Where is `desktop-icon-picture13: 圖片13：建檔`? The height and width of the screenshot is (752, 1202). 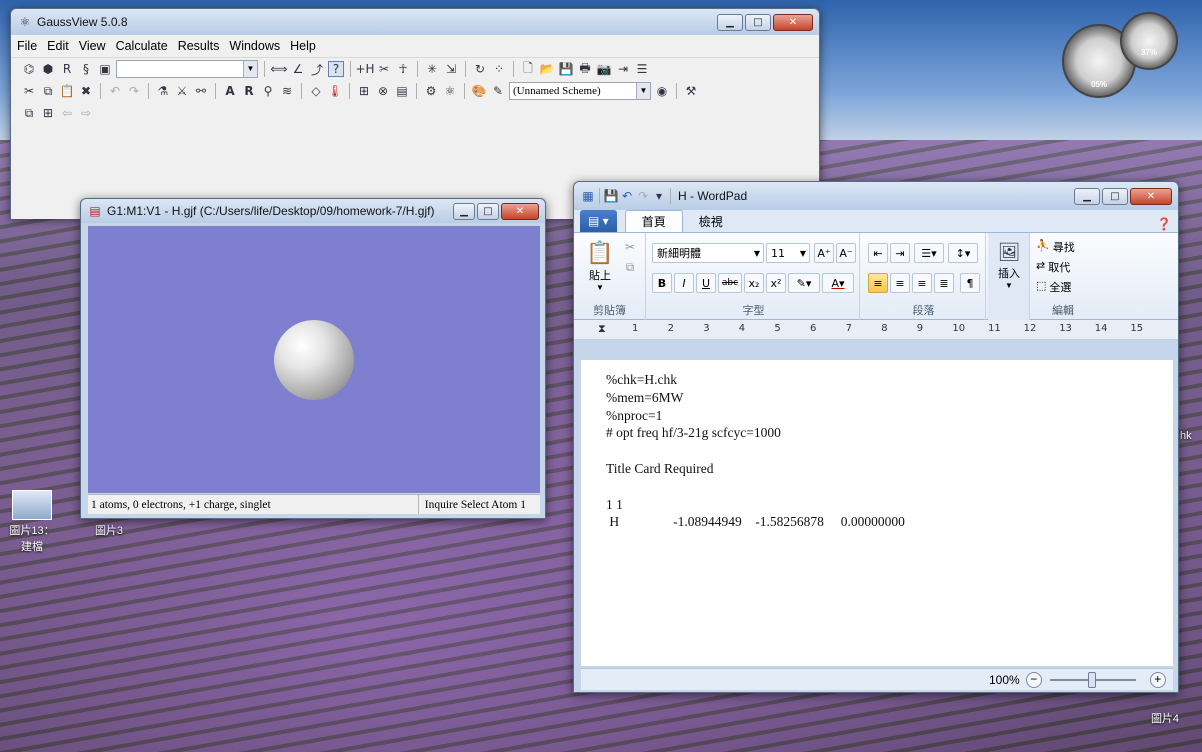 desktop-icon-picture13: 圖片13：建檔 is located at coordinates (32, 522).